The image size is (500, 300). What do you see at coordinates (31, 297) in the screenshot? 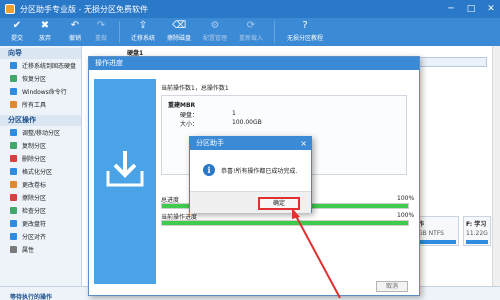
I see `sidebar-header-pending: 等待执行的操作` at bounding box center [31, 297].